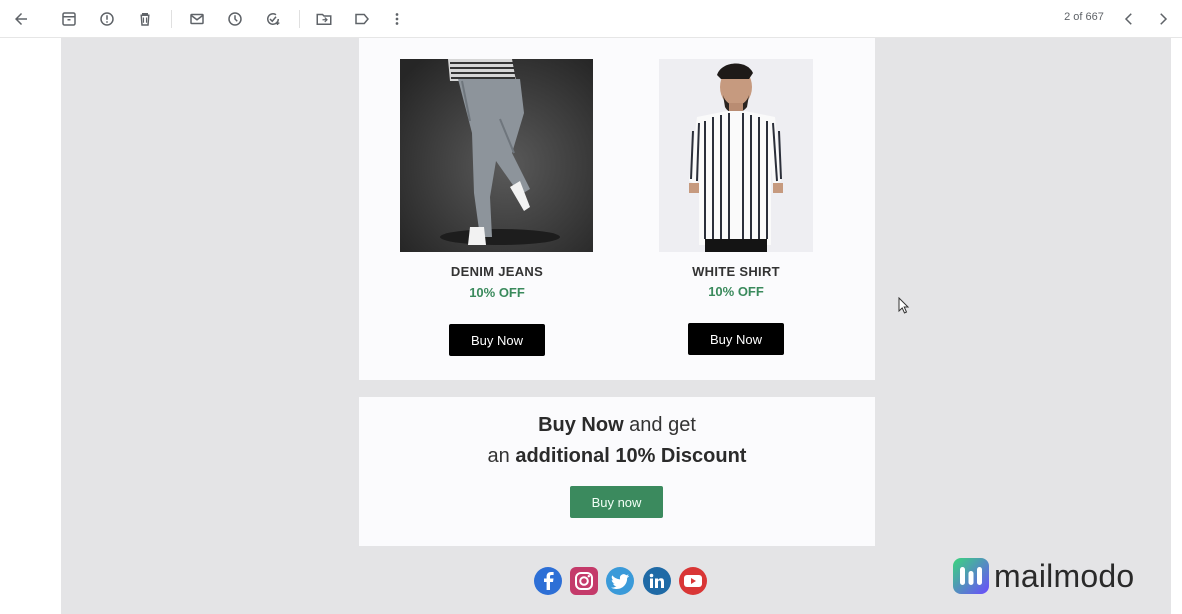 This screenshot has height=614, width=1182. What do you see at coordinates (1084, 17) in the screenshot?
I see `pager-count: 2 of 667` at bounding box center [1084, 17].